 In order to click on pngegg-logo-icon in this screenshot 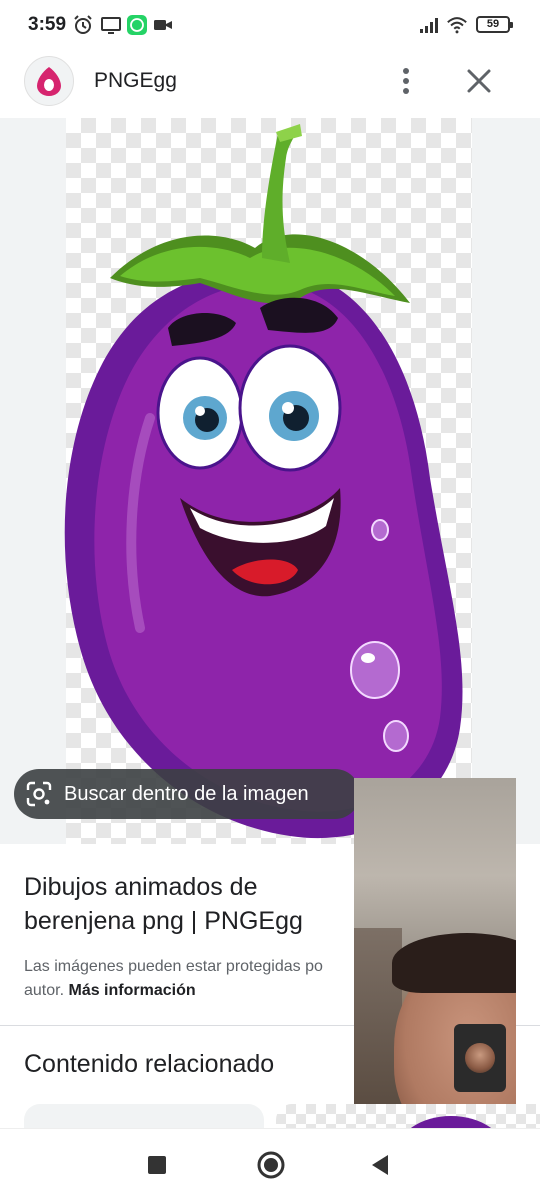, I will do `click(49, 81)`.